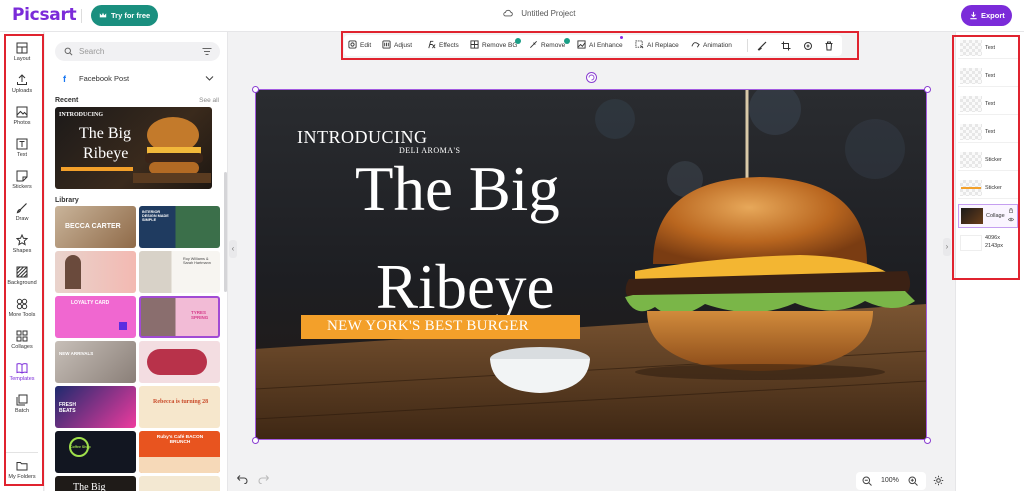 Image resolution: width=1024 pixels, height=491 pixels. What do you see at coordinates (125, 15) in the screenshot?
I see `try-for-free-button: Try for free` at bounding box center [125, 15].